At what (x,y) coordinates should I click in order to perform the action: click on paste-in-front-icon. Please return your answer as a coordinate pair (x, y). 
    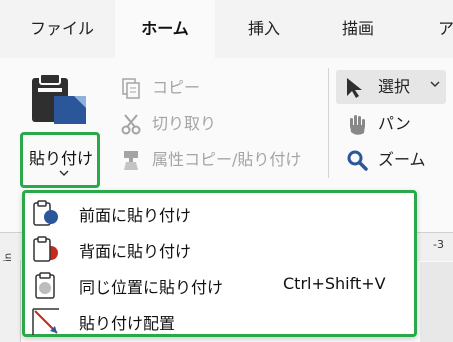
    Looking at the image, I should click on (46, 214).